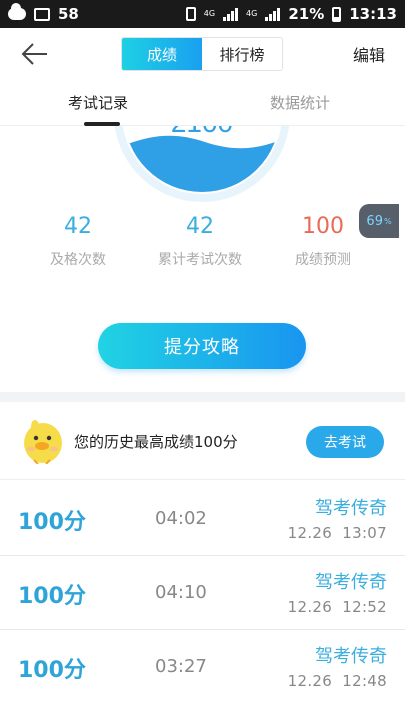 This screenshot has width=405, height=720. Describe the element at coordinates (181, 592) in the screenshot. I see `record-duration: 04:10` at that location.